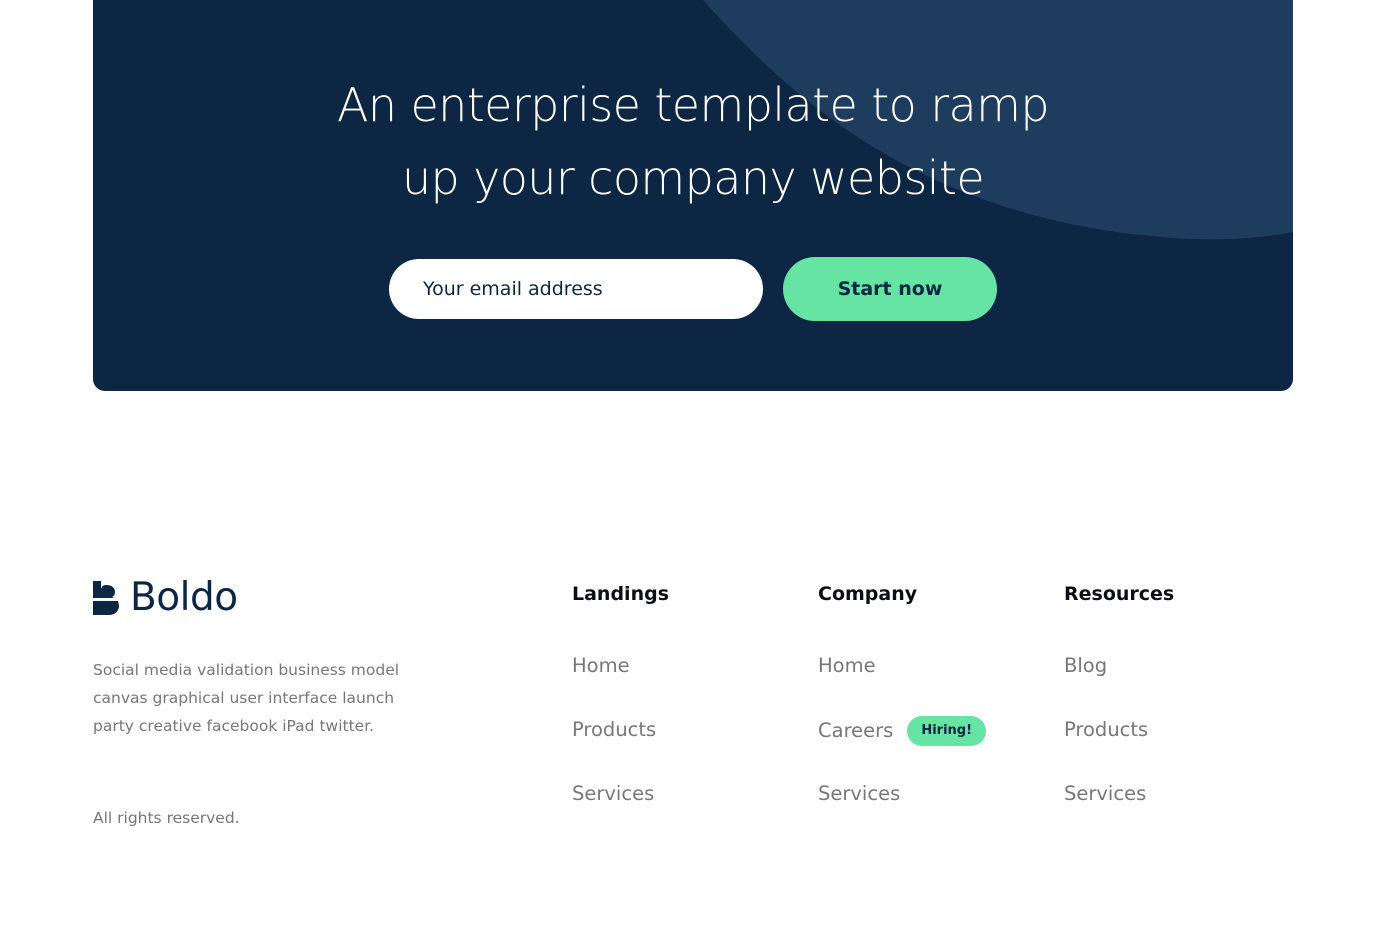  I want to click on copyright-text: All rights reserved., so click(166, 818).